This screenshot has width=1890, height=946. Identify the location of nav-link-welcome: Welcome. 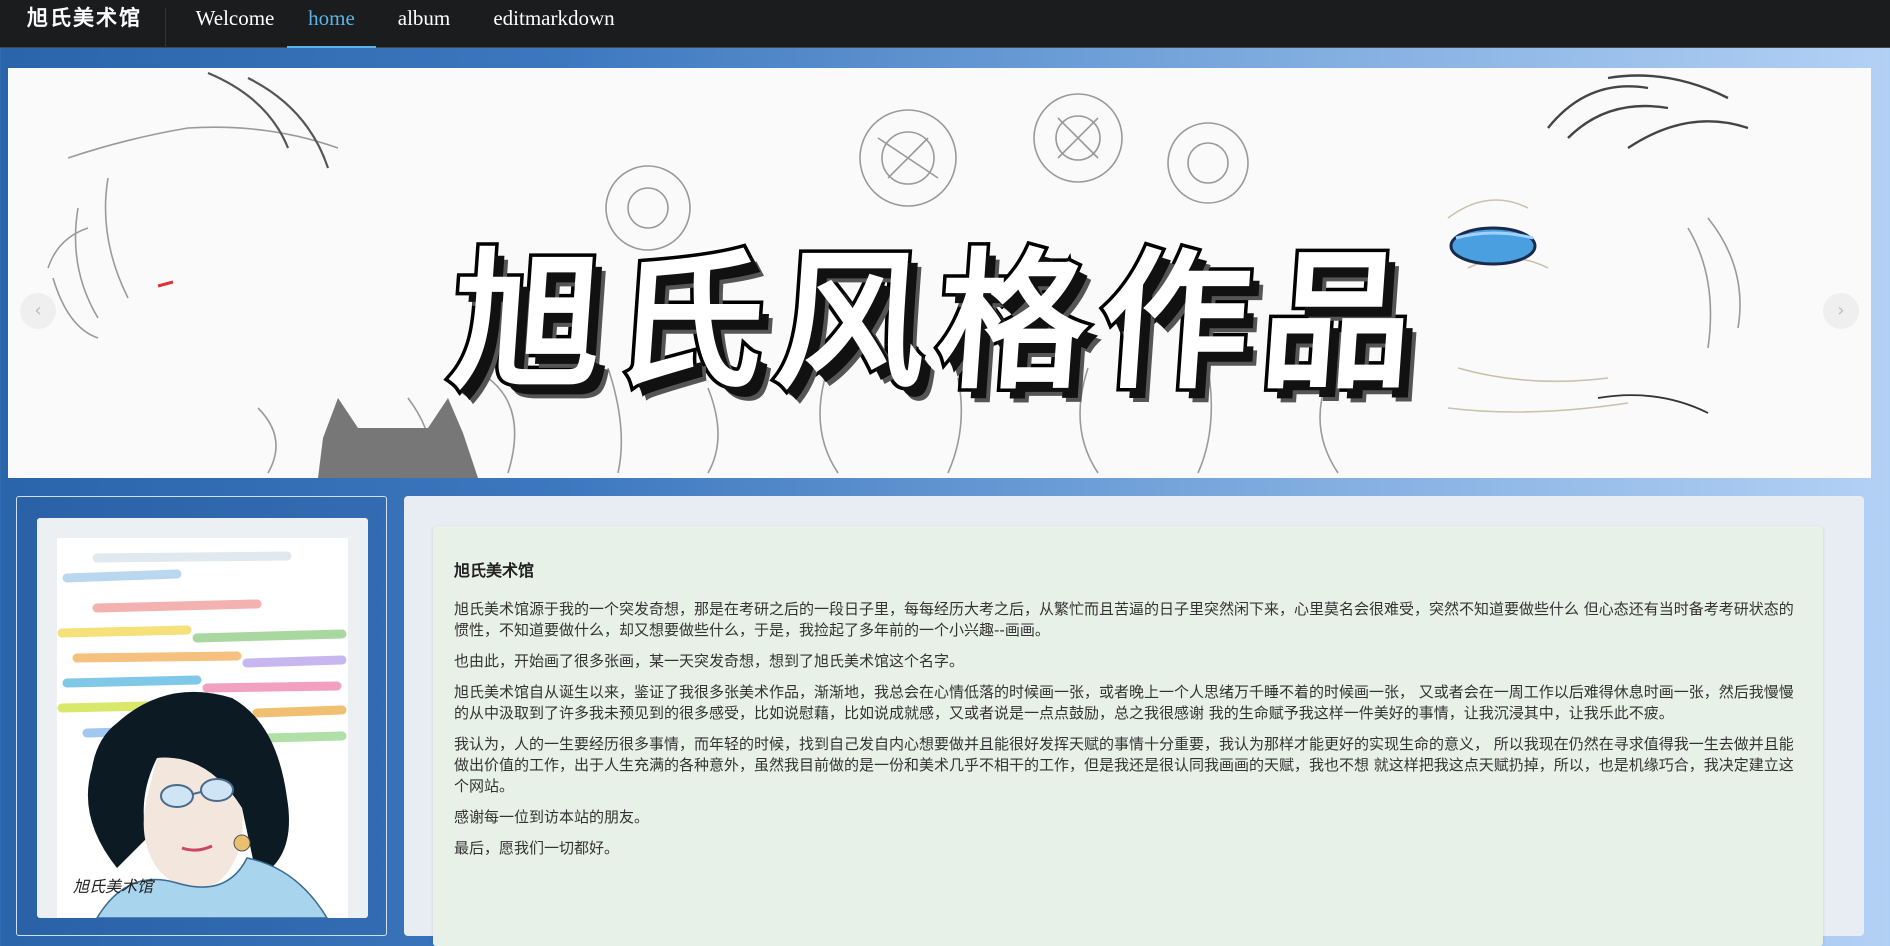
(235, 24).